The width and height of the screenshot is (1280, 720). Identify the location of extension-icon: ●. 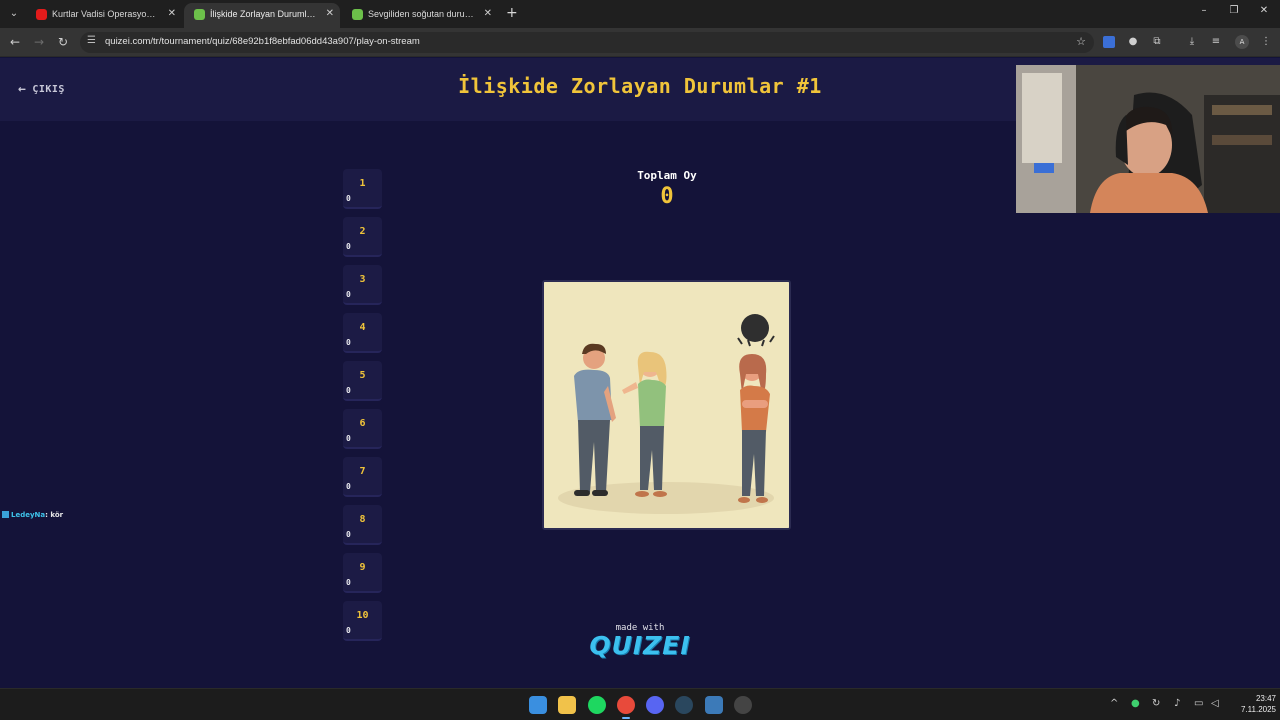
(1133, 42).